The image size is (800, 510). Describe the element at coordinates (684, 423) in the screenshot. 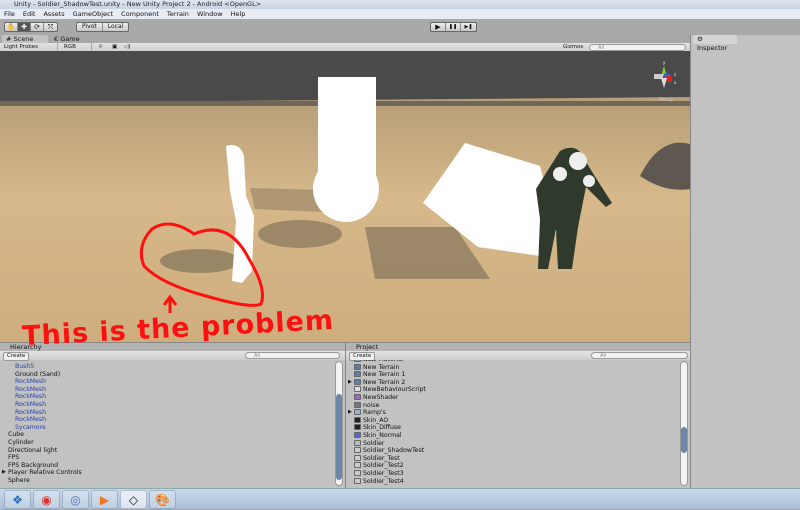

I see `project-scrollbar` at that location.